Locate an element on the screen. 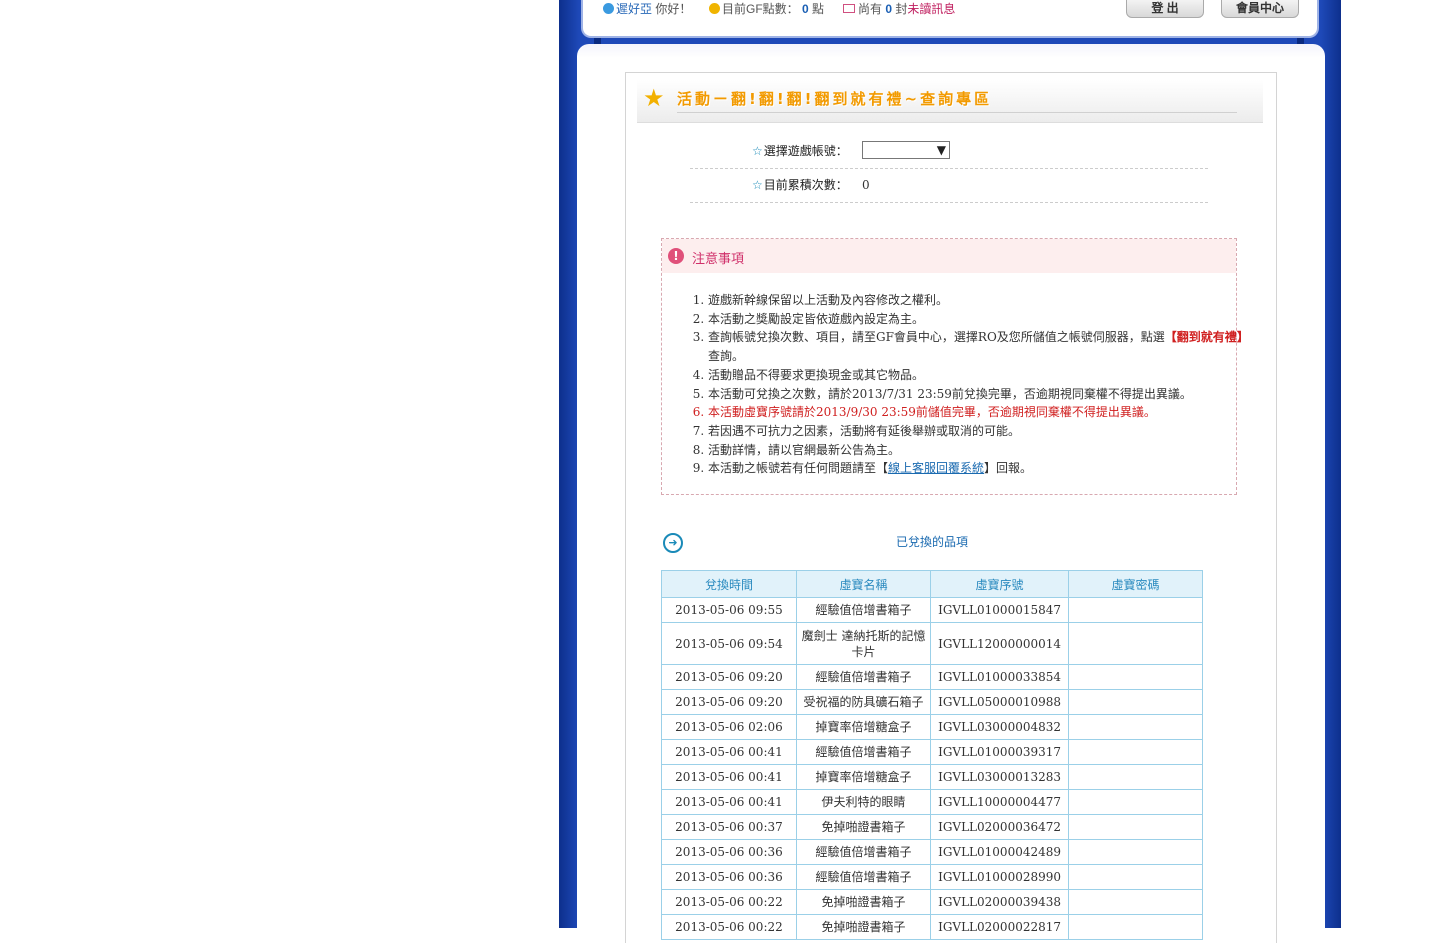 Image resolution: width=1452 pixels, height=944 pixels. cell-time: 2013-05-06 00:22 is located at coordinates (729, 927).